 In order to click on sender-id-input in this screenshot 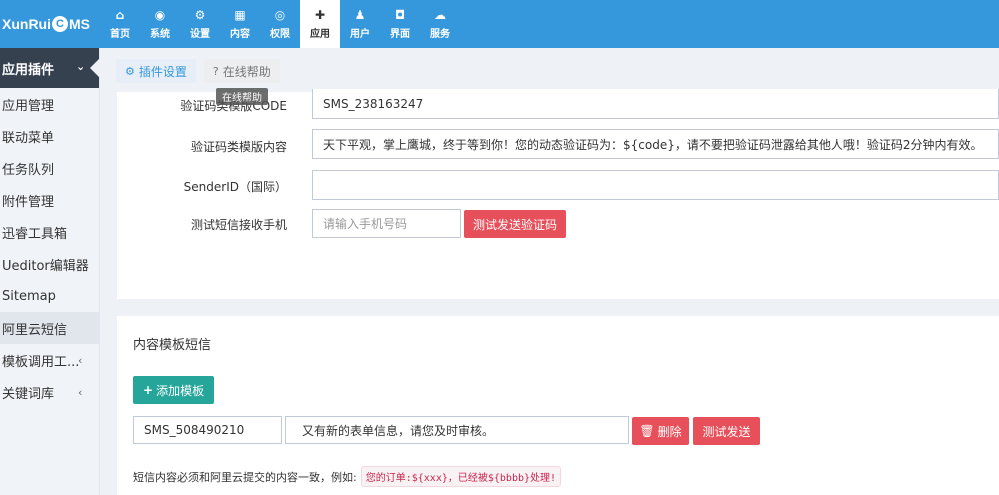, I will do `click(655, 185)`.